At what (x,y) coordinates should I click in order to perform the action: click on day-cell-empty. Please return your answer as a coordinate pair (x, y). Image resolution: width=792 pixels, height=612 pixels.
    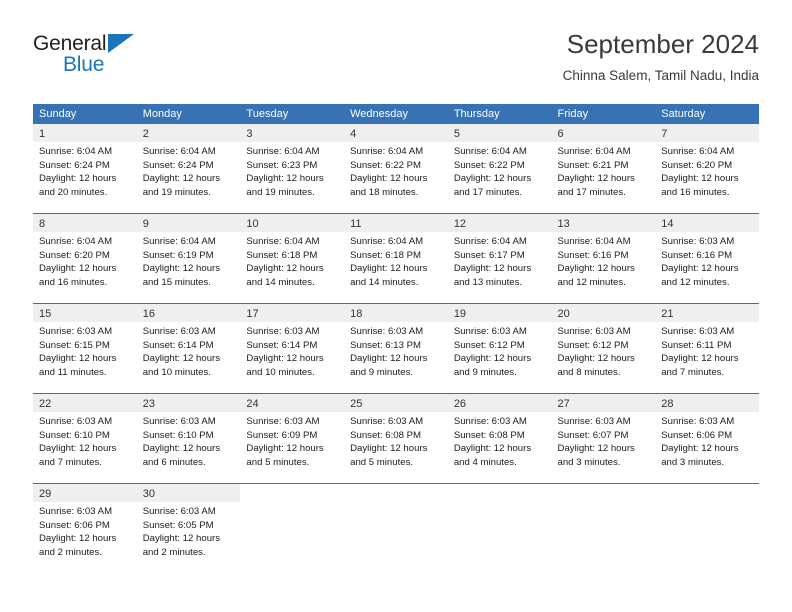
    Looking at the image, I should click on (396, 528).